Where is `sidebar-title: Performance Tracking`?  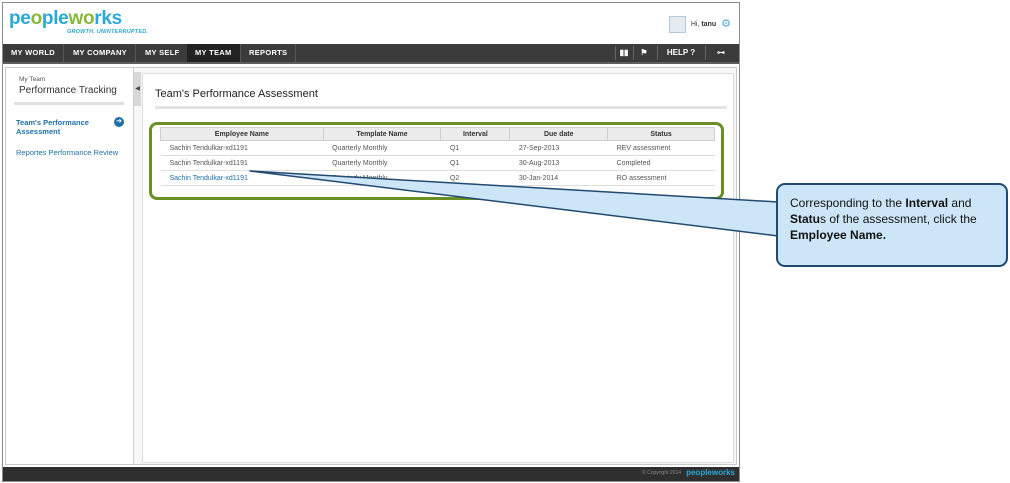 sidebar-title: Performance Tracking is located at coordinates (68, 90).